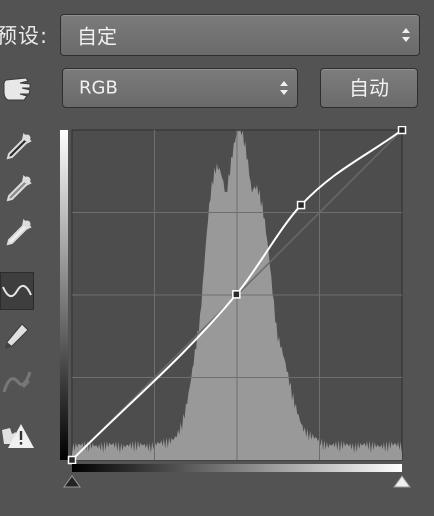 This screenshot has height=516, width=434. What do you see at coordinates (237, 468) in the screenshot?
I see `input-gradient-bar` at bounding box center [237, 468].